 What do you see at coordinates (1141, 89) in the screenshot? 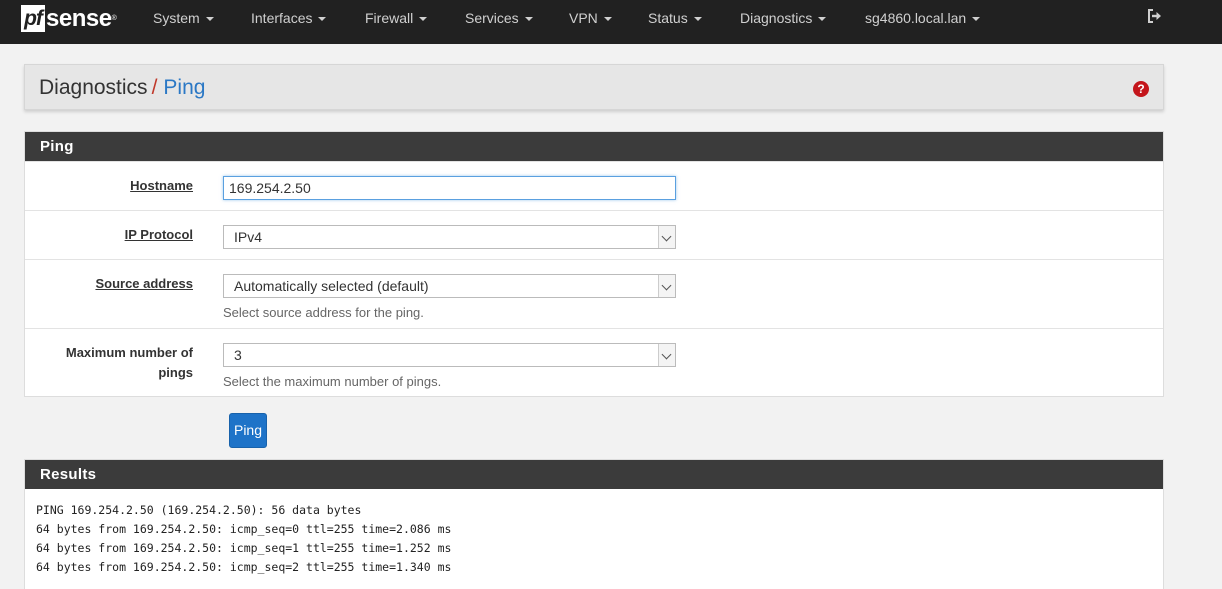
I see `question-circle-icon: ?` at bounding box center [1141, 89].